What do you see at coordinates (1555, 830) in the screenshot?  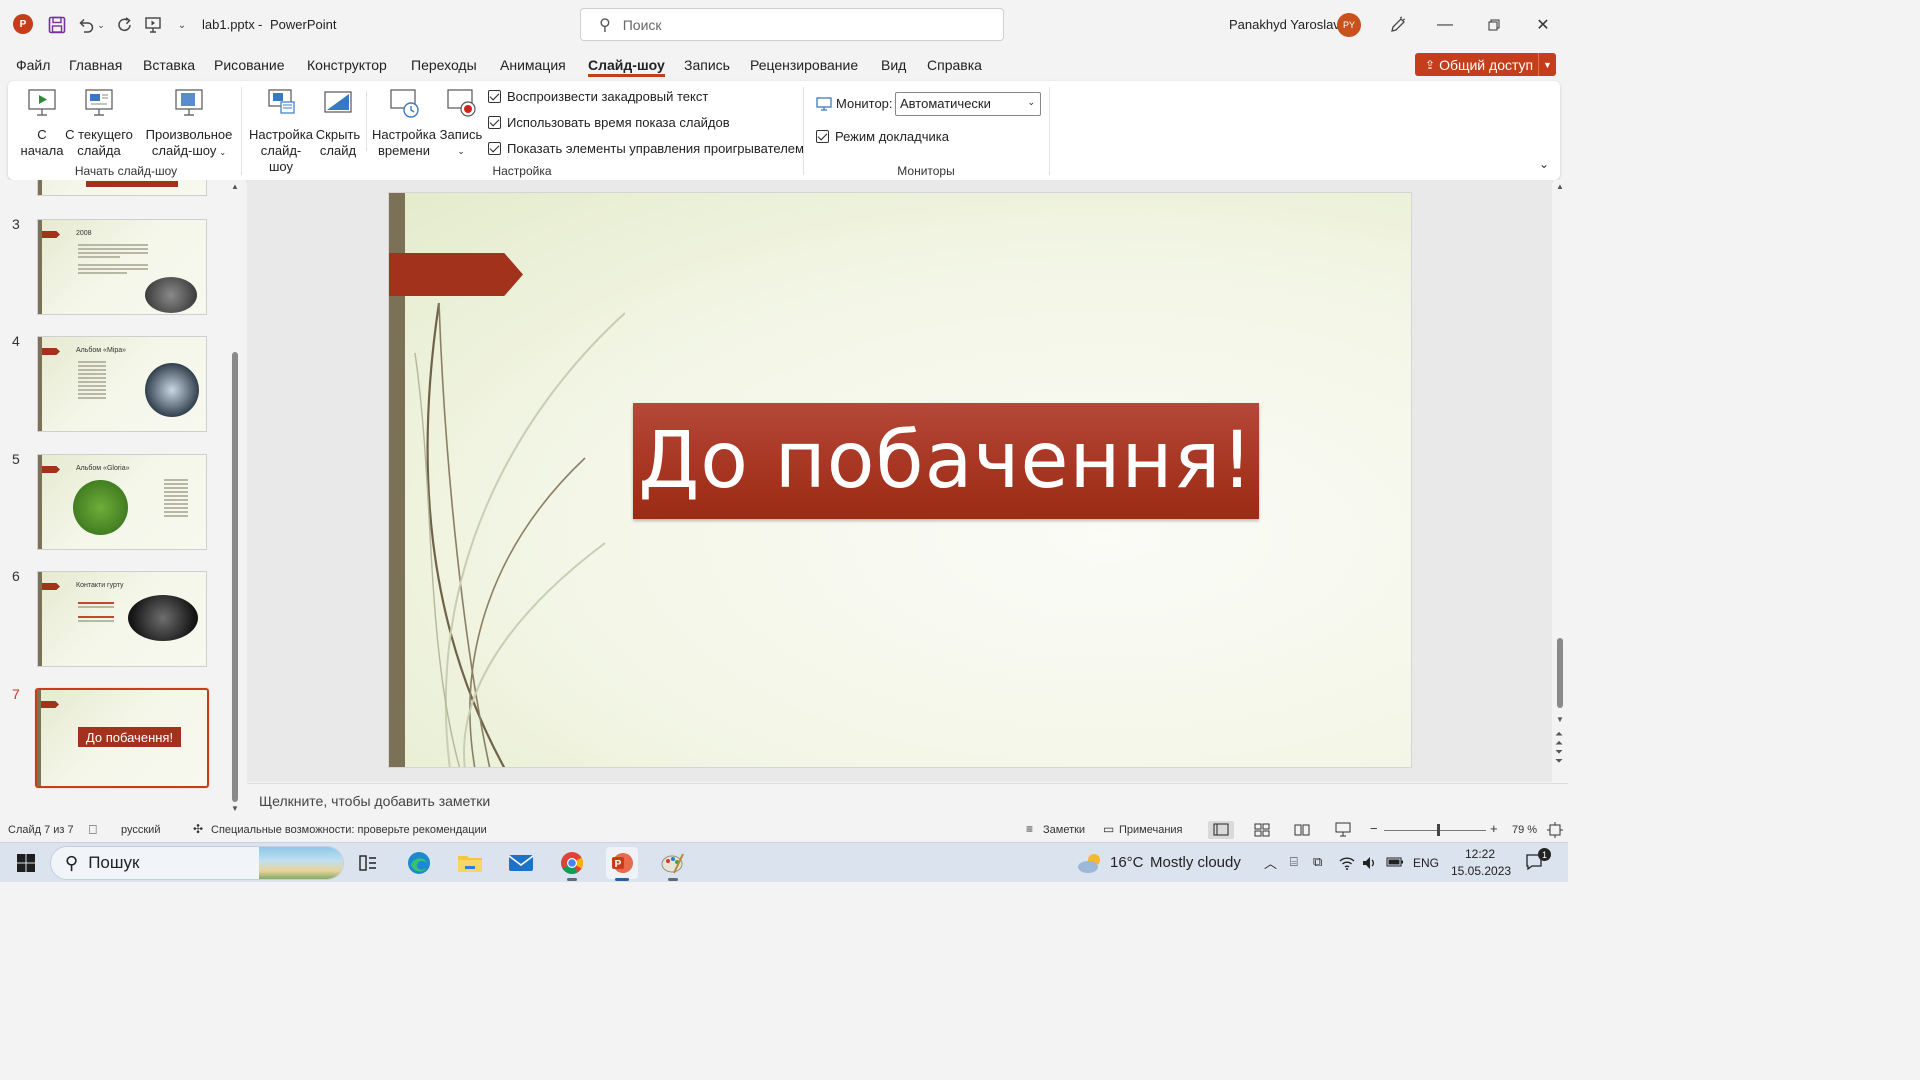 I see `fit-to-window-icon` at bounding box center [1555, 830].